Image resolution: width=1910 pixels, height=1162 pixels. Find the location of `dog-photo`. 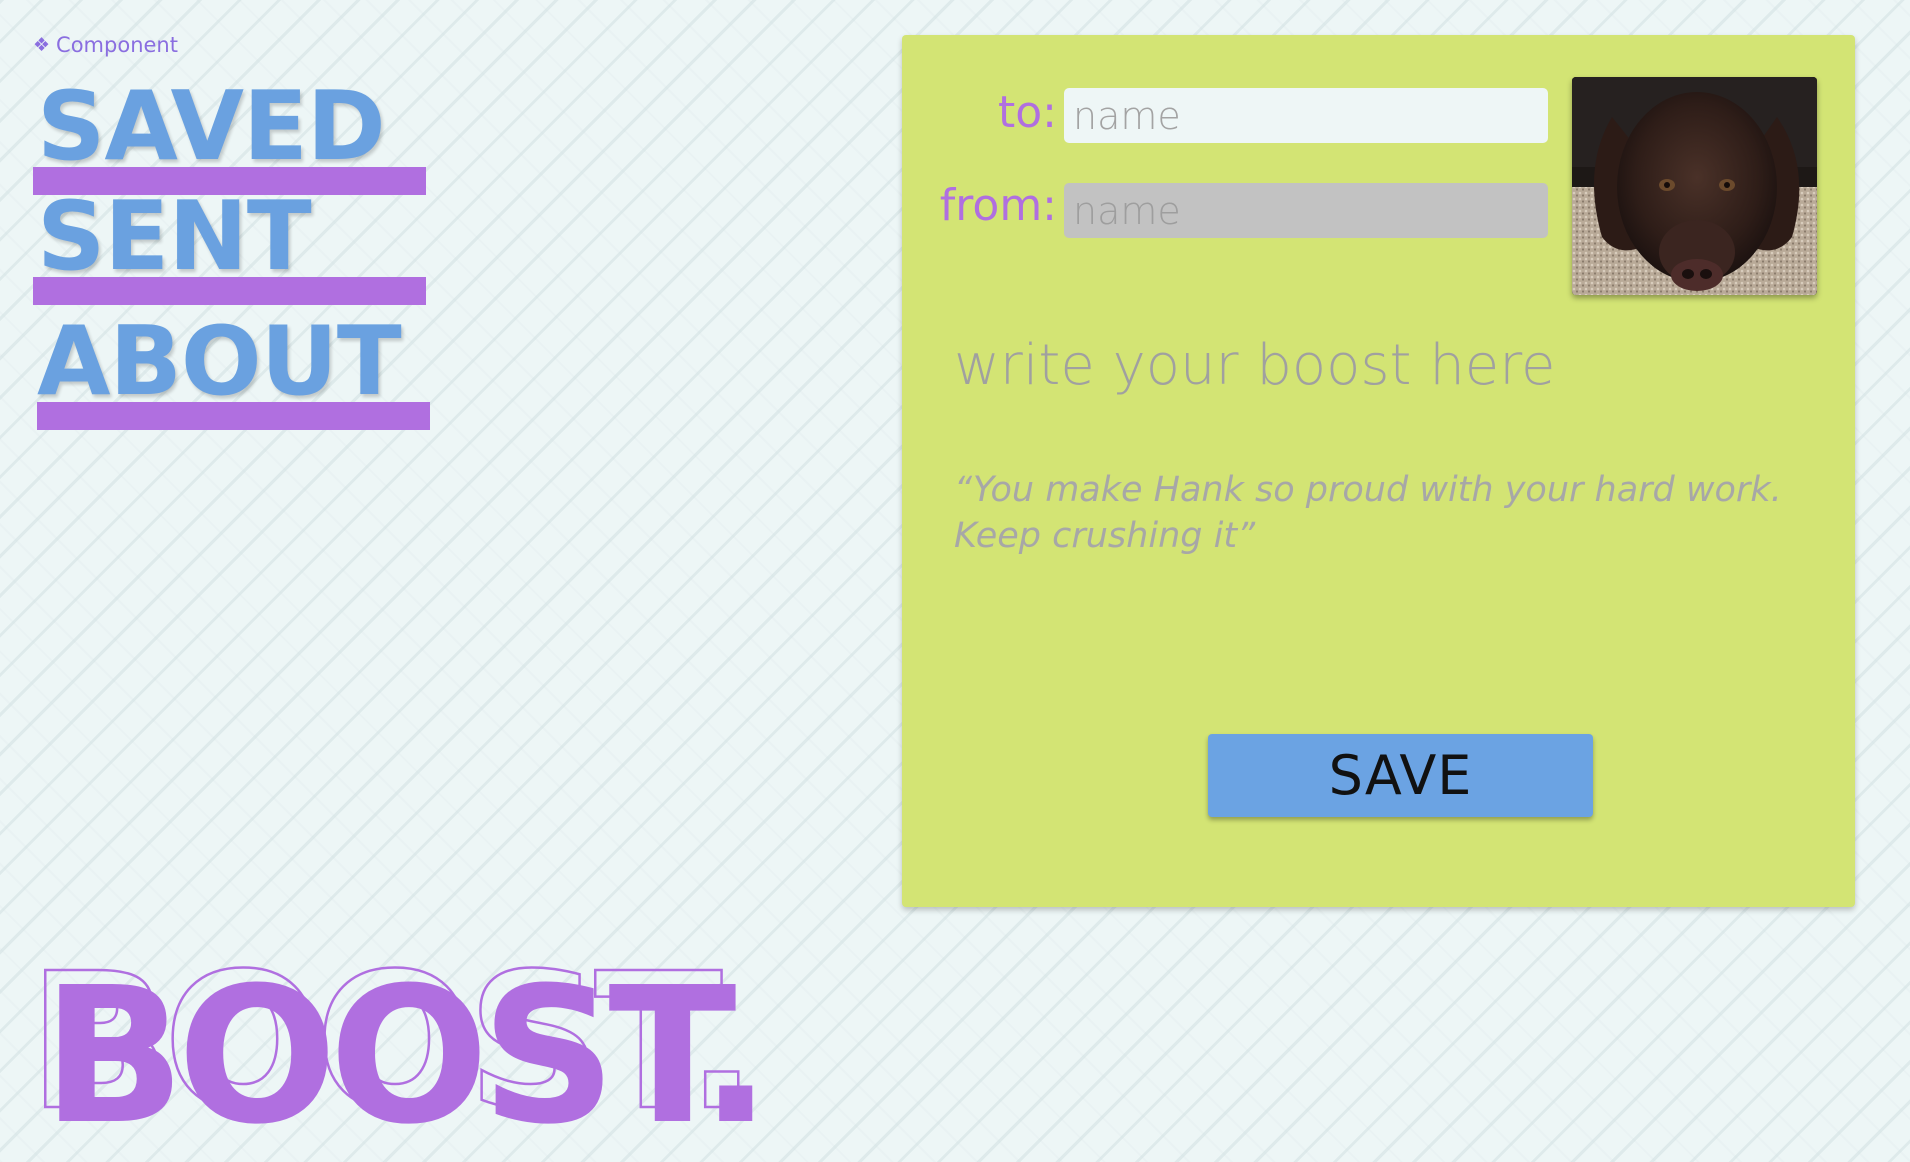

dog-photo is located at coordinates (1694, 186).